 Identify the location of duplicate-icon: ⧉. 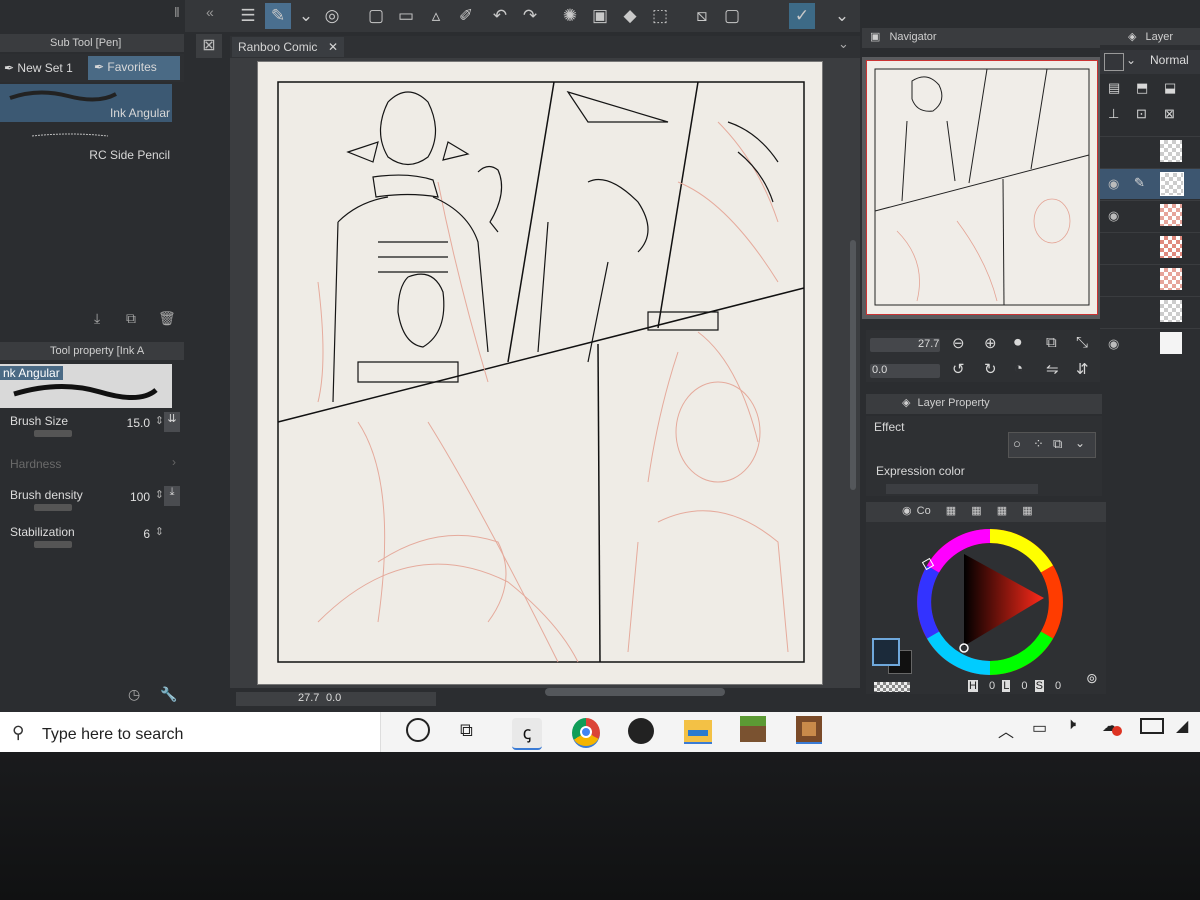
(131, 318).